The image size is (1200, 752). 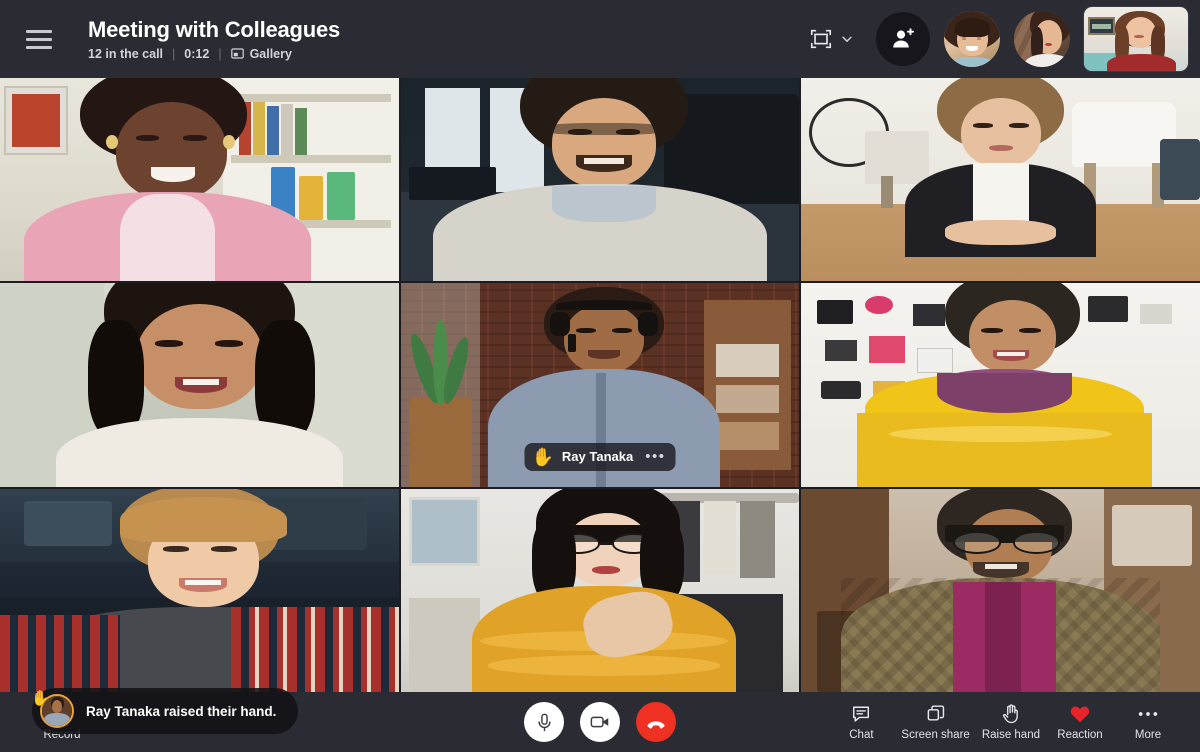 I want to click on meeting-meta: 12 in the call | 0:12 | Gallery, so click(x=214, y=54).